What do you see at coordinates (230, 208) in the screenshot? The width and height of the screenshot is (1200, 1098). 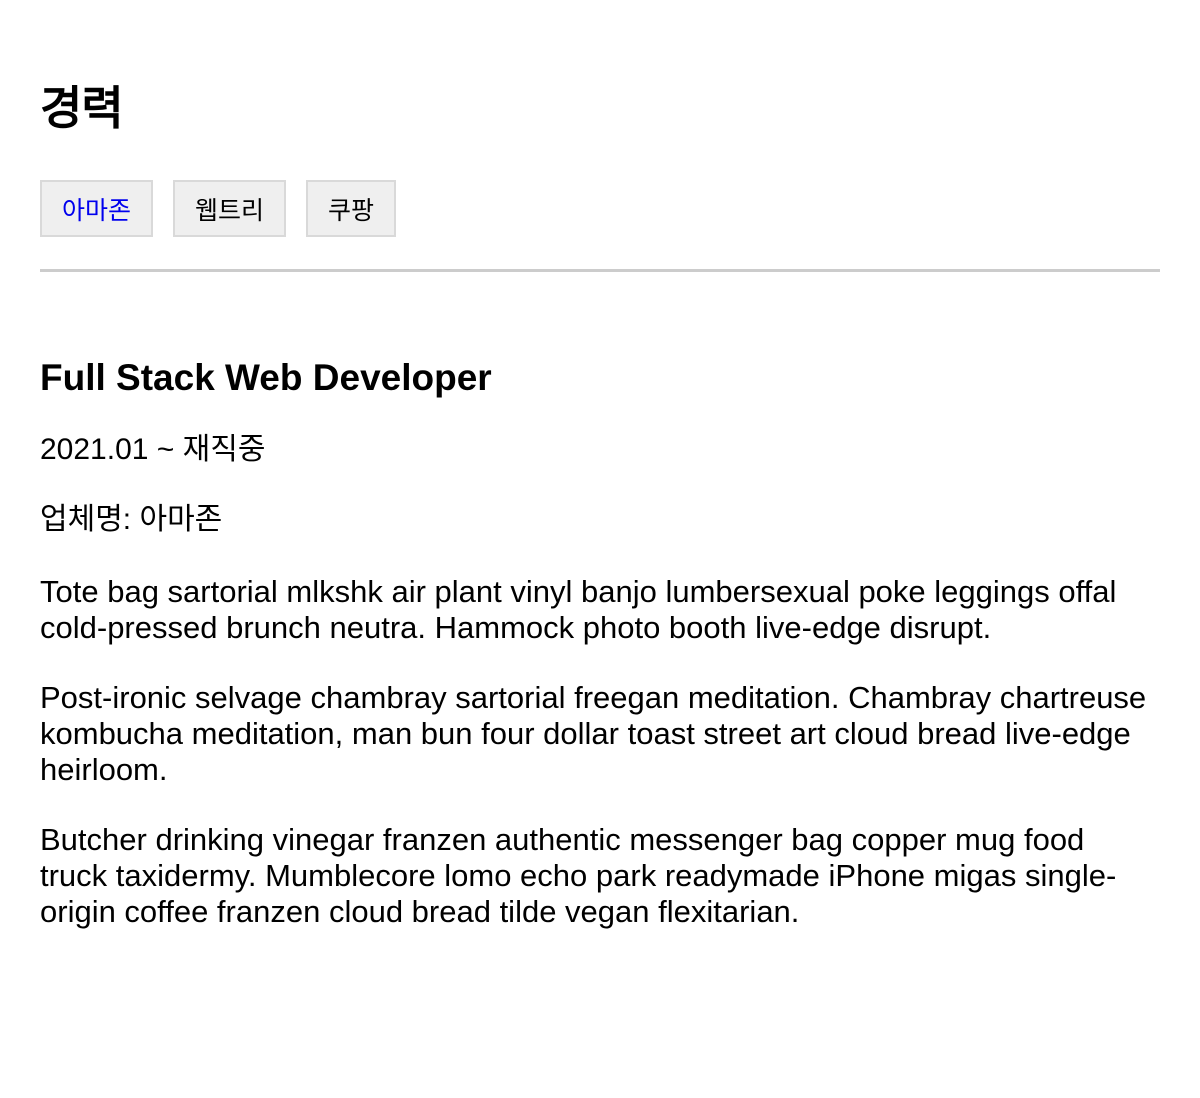 I see `tab-webtree: 웹트리` at bounding box center [230, 208].